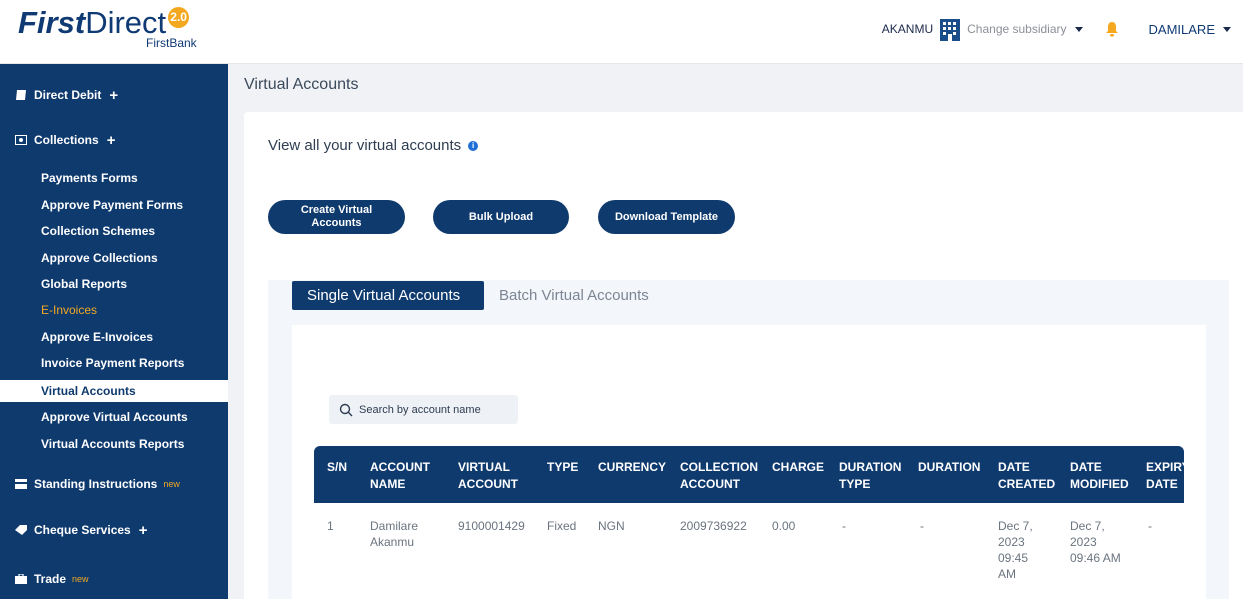 This screenshot has width=1243, height=599. I want to click on tab-batch-virtual-accounts: Batch Virtual Accounts, so click(574, 295).